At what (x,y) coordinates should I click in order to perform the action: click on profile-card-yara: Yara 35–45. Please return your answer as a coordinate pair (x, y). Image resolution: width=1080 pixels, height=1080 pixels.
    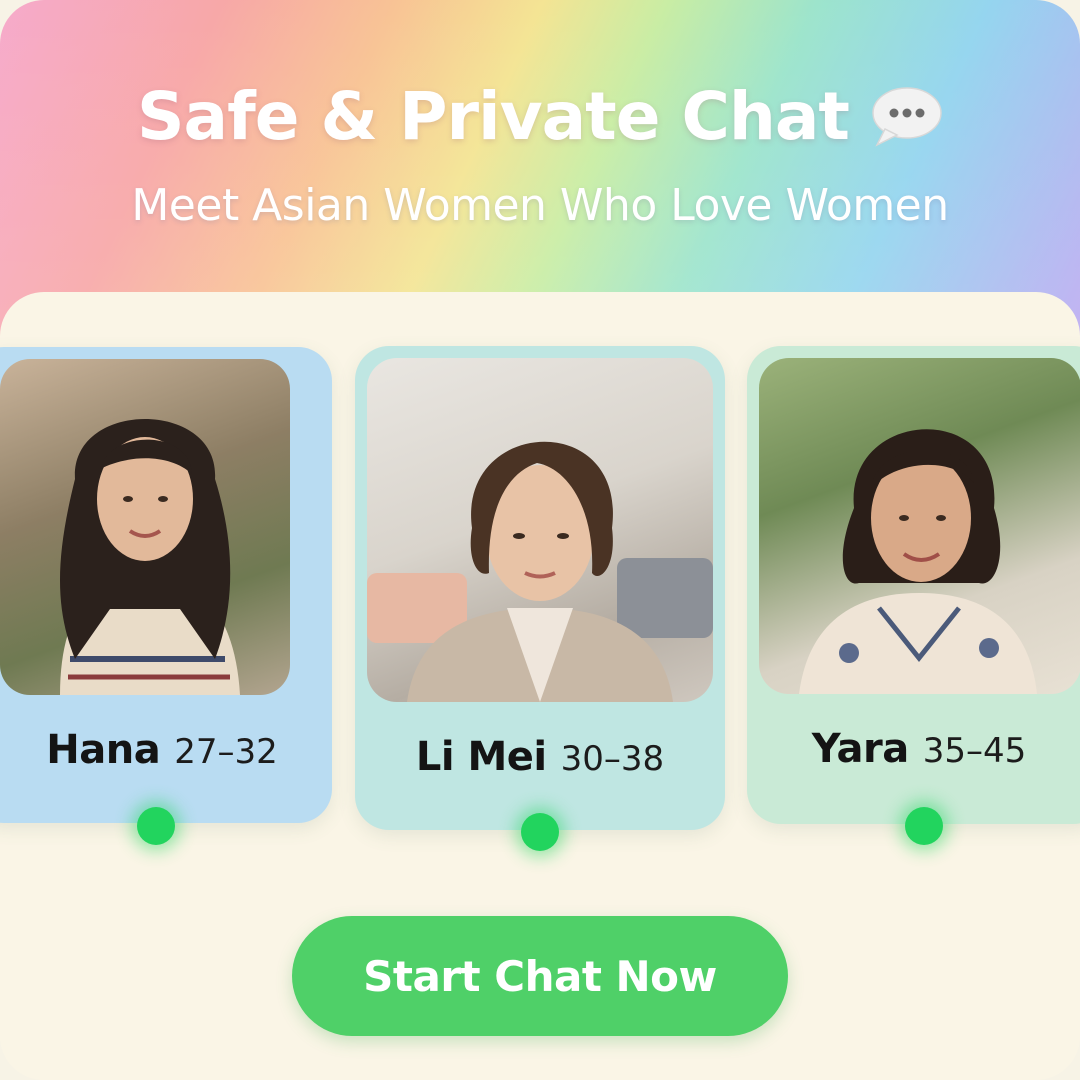
    Looking at the image, I should click on (913, 585).